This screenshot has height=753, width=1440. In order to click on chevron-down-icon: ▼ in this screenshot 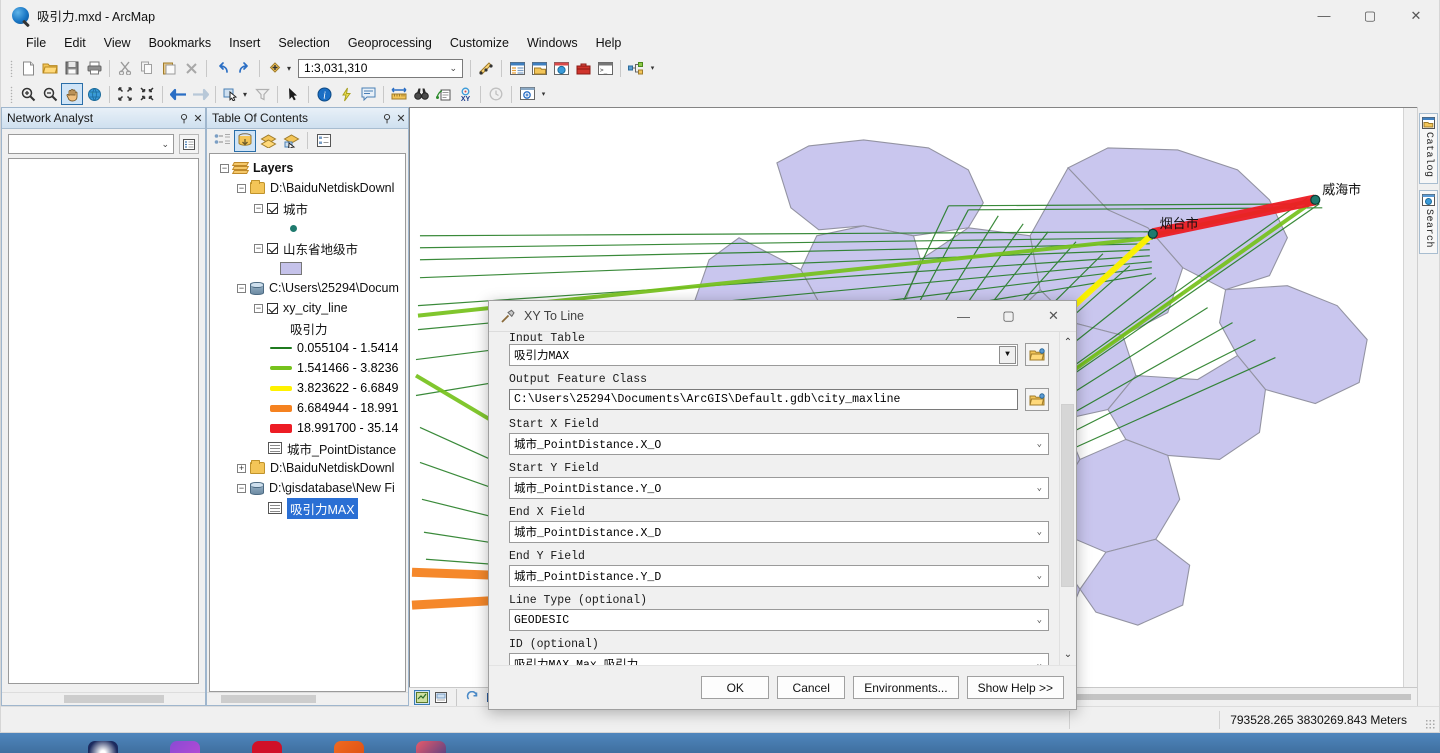, I will do `click(1007, 354)`.